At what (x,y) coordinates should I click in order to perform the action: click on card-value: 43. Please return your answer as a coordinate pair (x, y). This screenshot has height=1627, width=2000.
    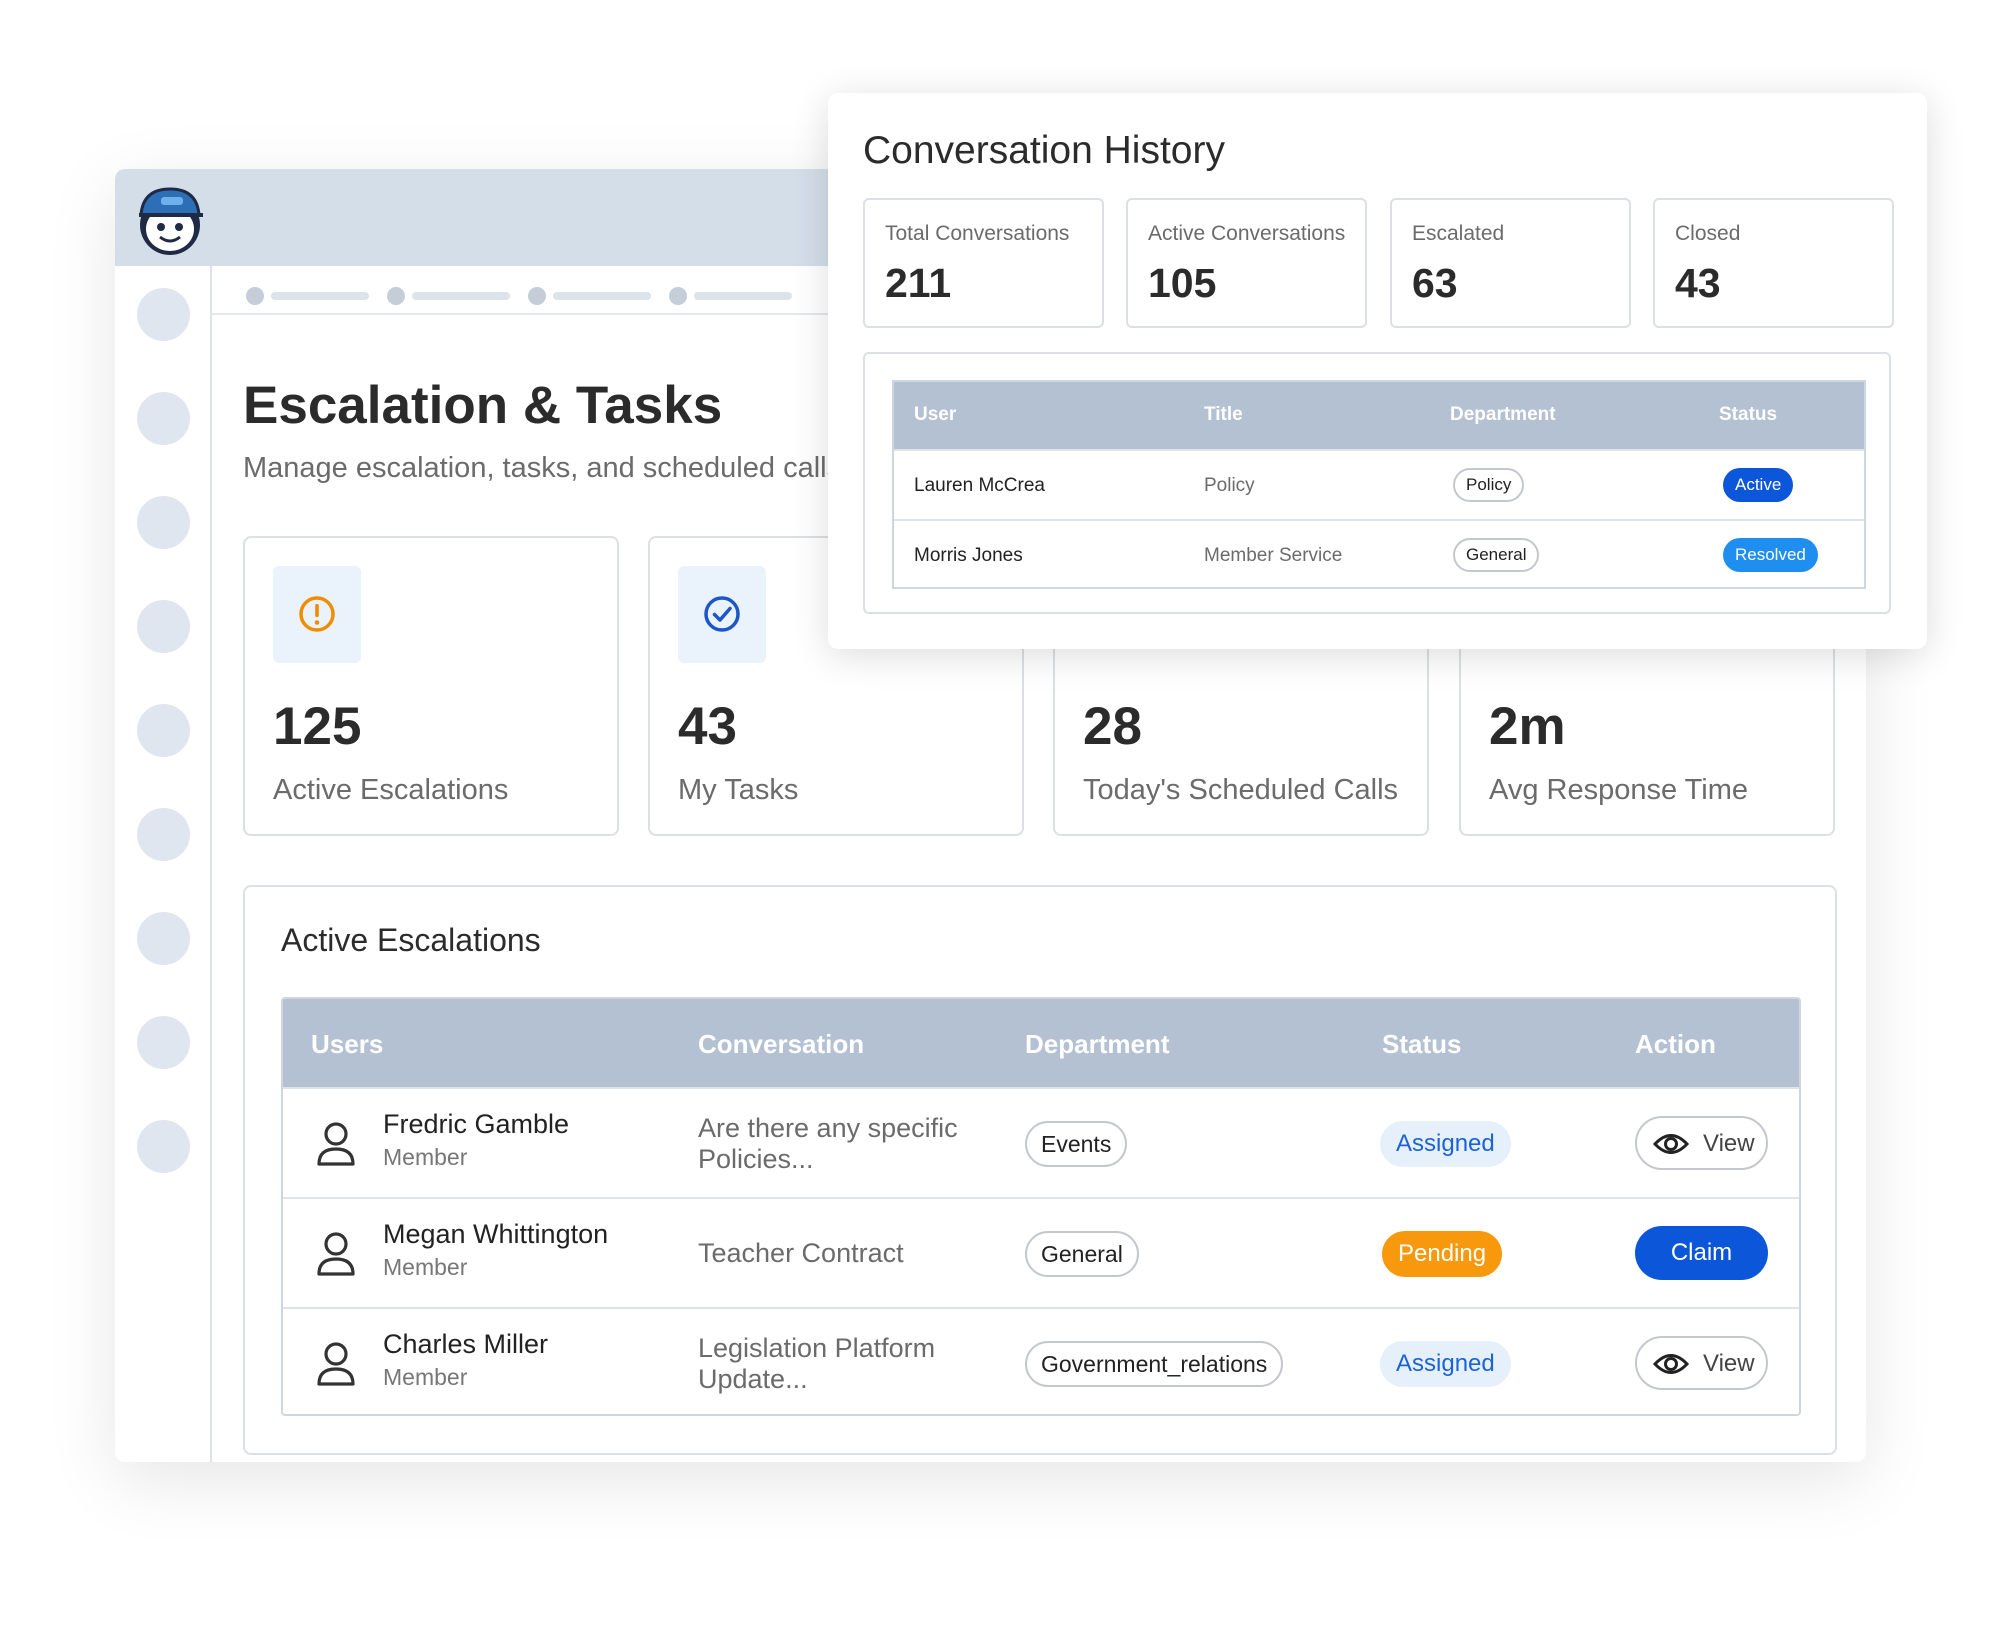
    Looking at the image, I should click on (1698, 283).